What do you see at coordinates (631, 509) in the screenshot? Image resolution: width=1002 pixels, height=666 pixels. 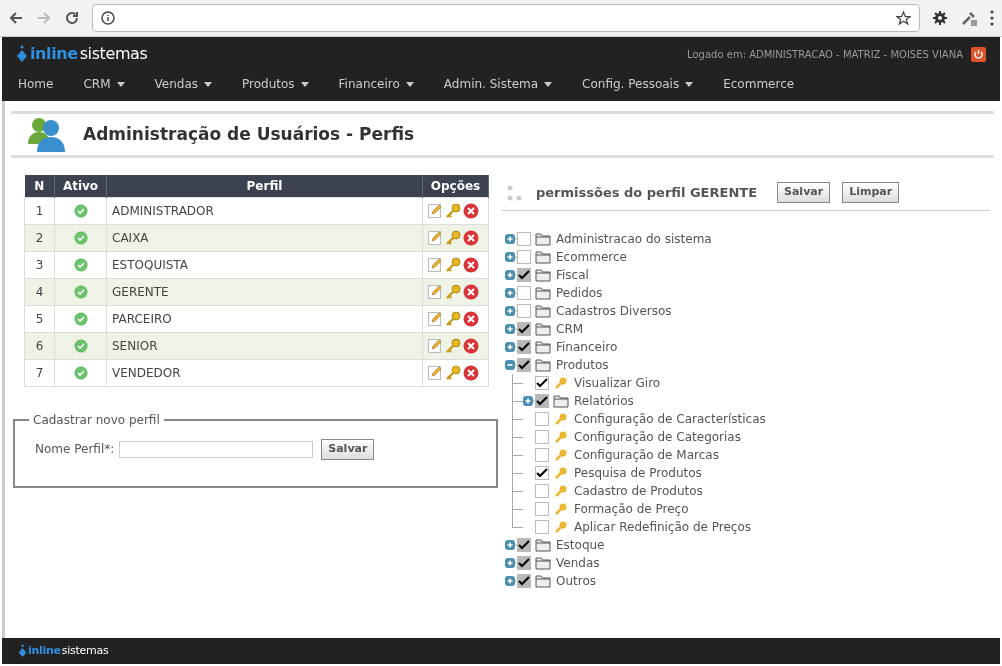 I see `tree-item-label: Formação de Preço` at bounding box center [631, 509].